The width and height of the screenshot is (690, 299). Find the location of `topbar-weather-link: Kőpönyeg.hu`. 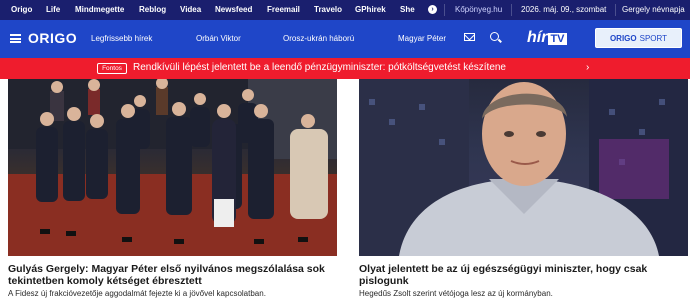

topbar-weather-link: Kőpönyeg.hu is located at coordinates (478, 9).